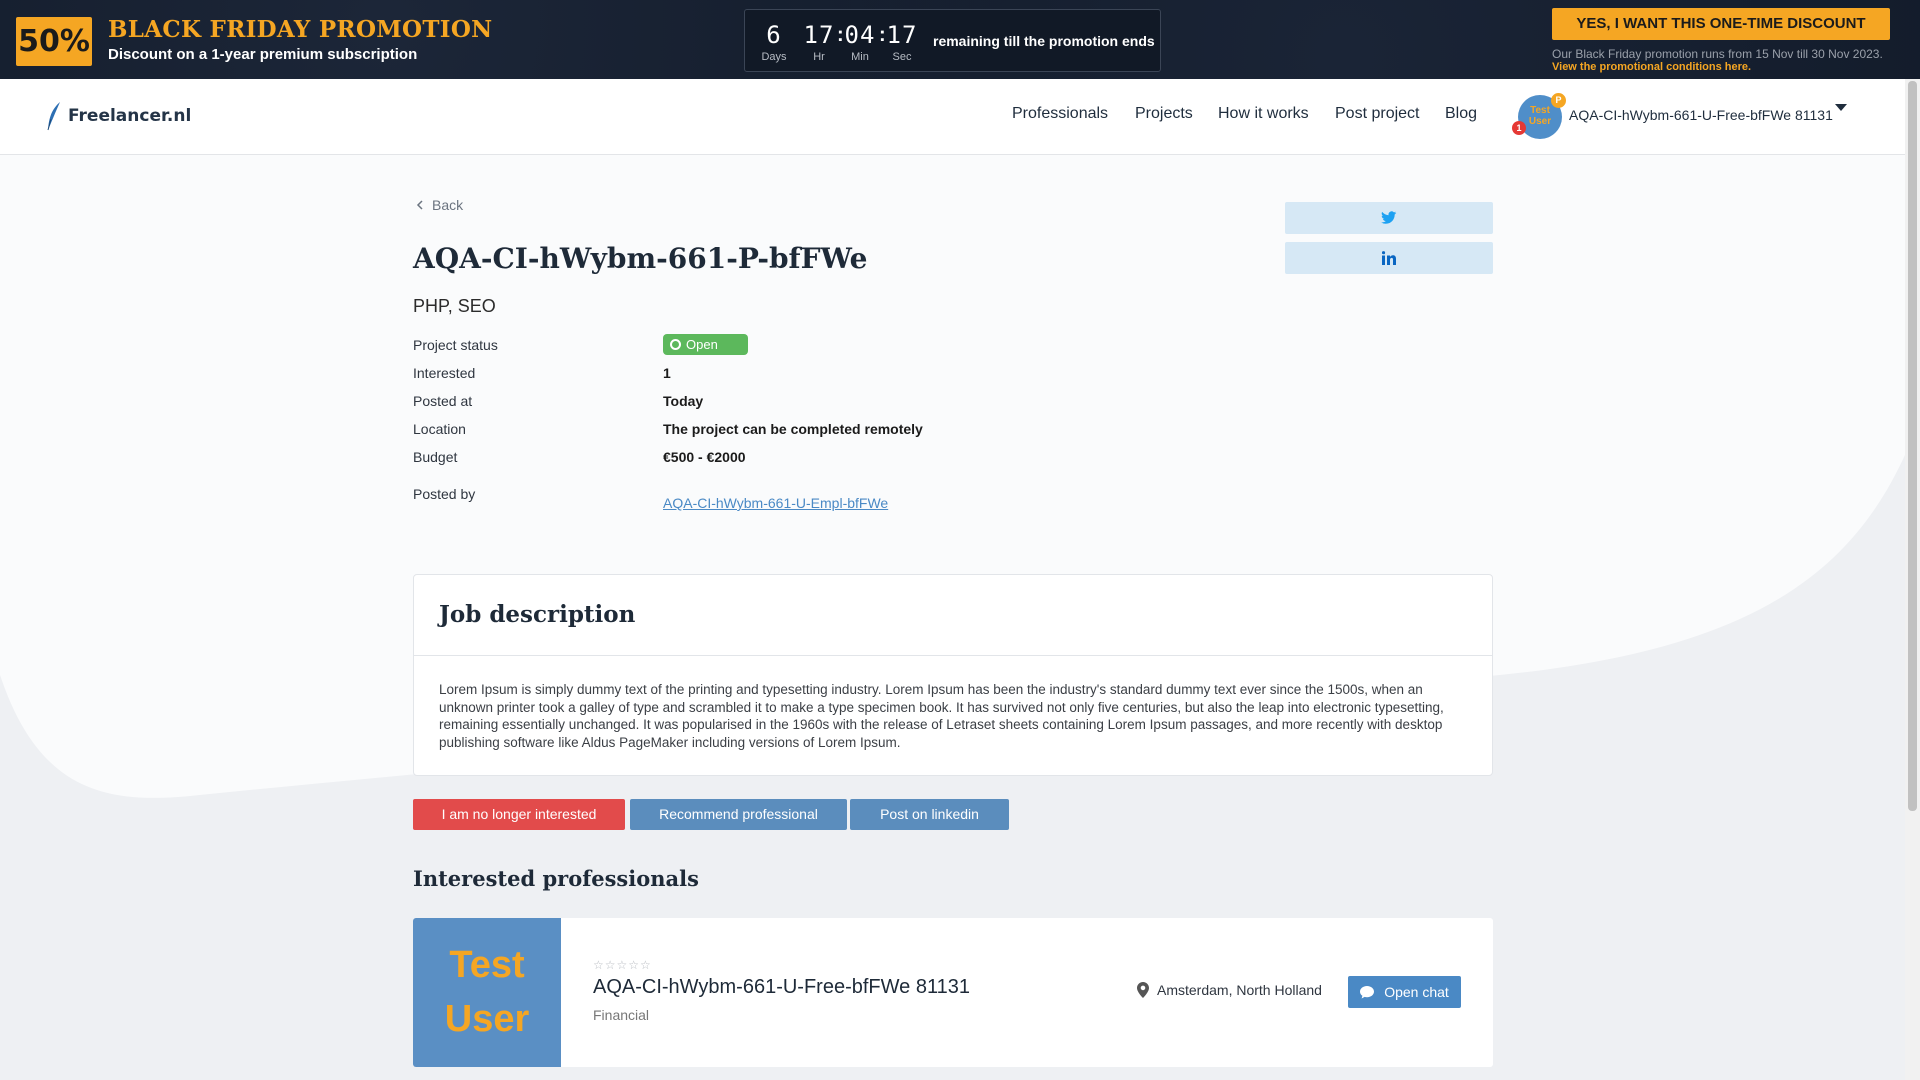 This screenshot has height=1080, width=1920. Describe the element at coordinates (1404, 992) in the screenshot. I see `open-chat-button: Open chat` at that location.